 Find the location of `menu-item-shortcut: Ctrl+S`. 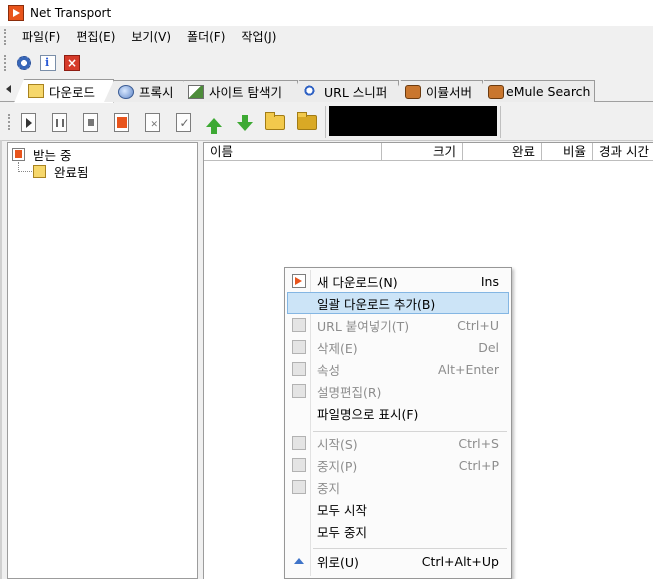

menu-item-shortcut: Ctrl+S is located at coordinates (478, 443).